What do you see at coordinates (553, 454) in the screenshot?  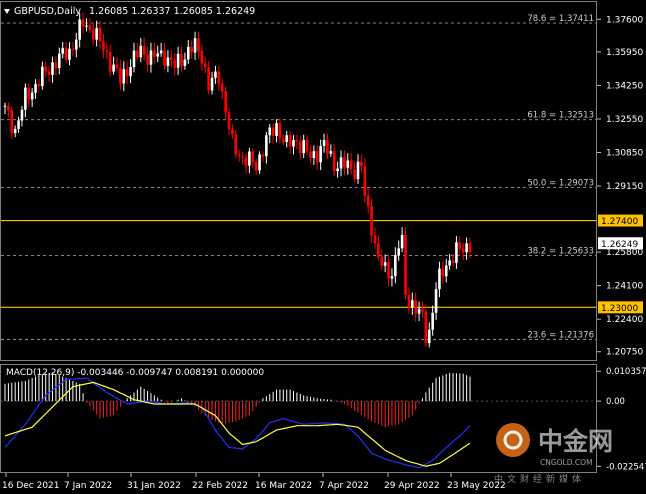 I see `watermark-logo: 中金网 CNGOLD.COM 中文财经新媒体` at bounding box center [553, 454].